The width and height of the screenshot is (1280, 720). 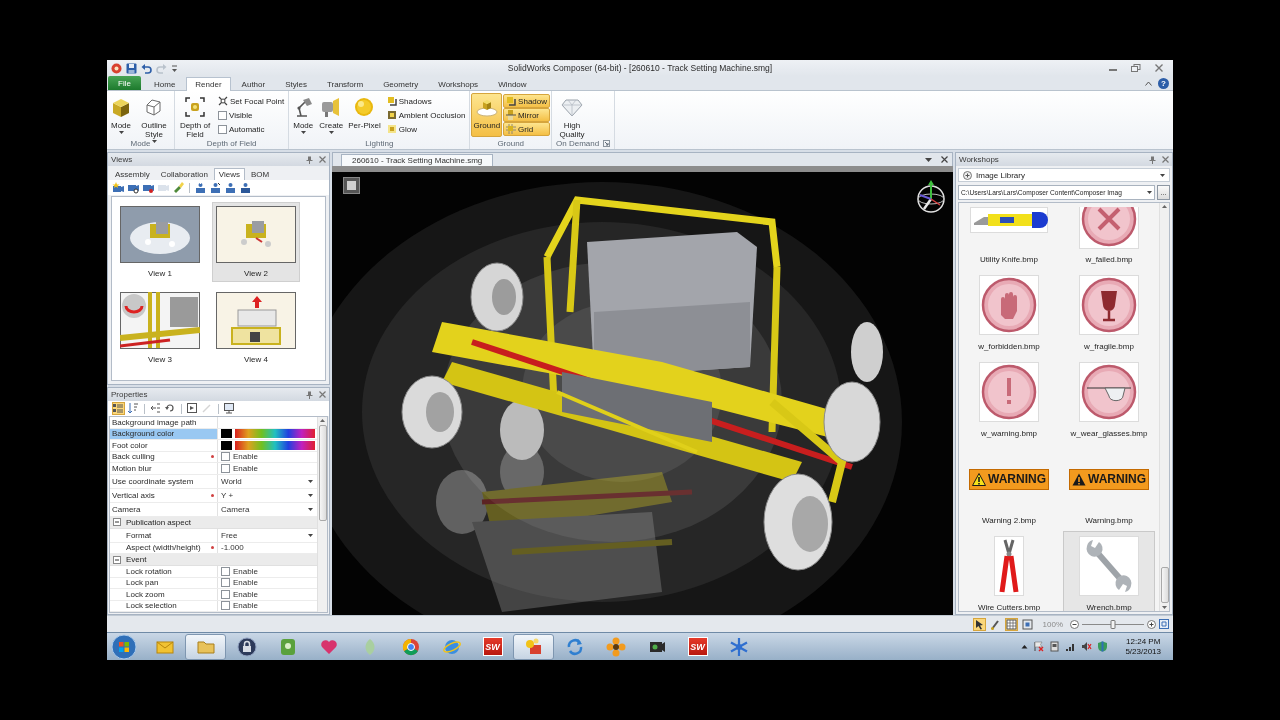 What do you see at coordinates (174, 68) in the screenshot?
I see `customize-caret-icon` at bounding box center [174, 68].